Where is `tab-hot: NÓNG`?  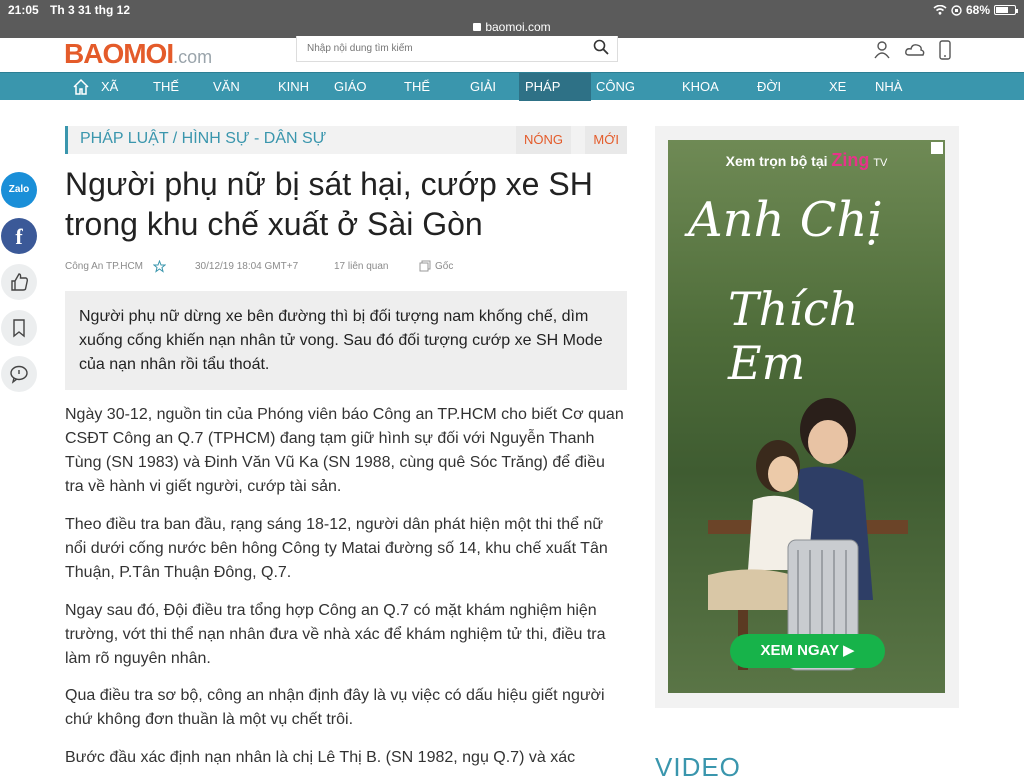
tab-hot: NÓNG is located at coordinates (543, 140).